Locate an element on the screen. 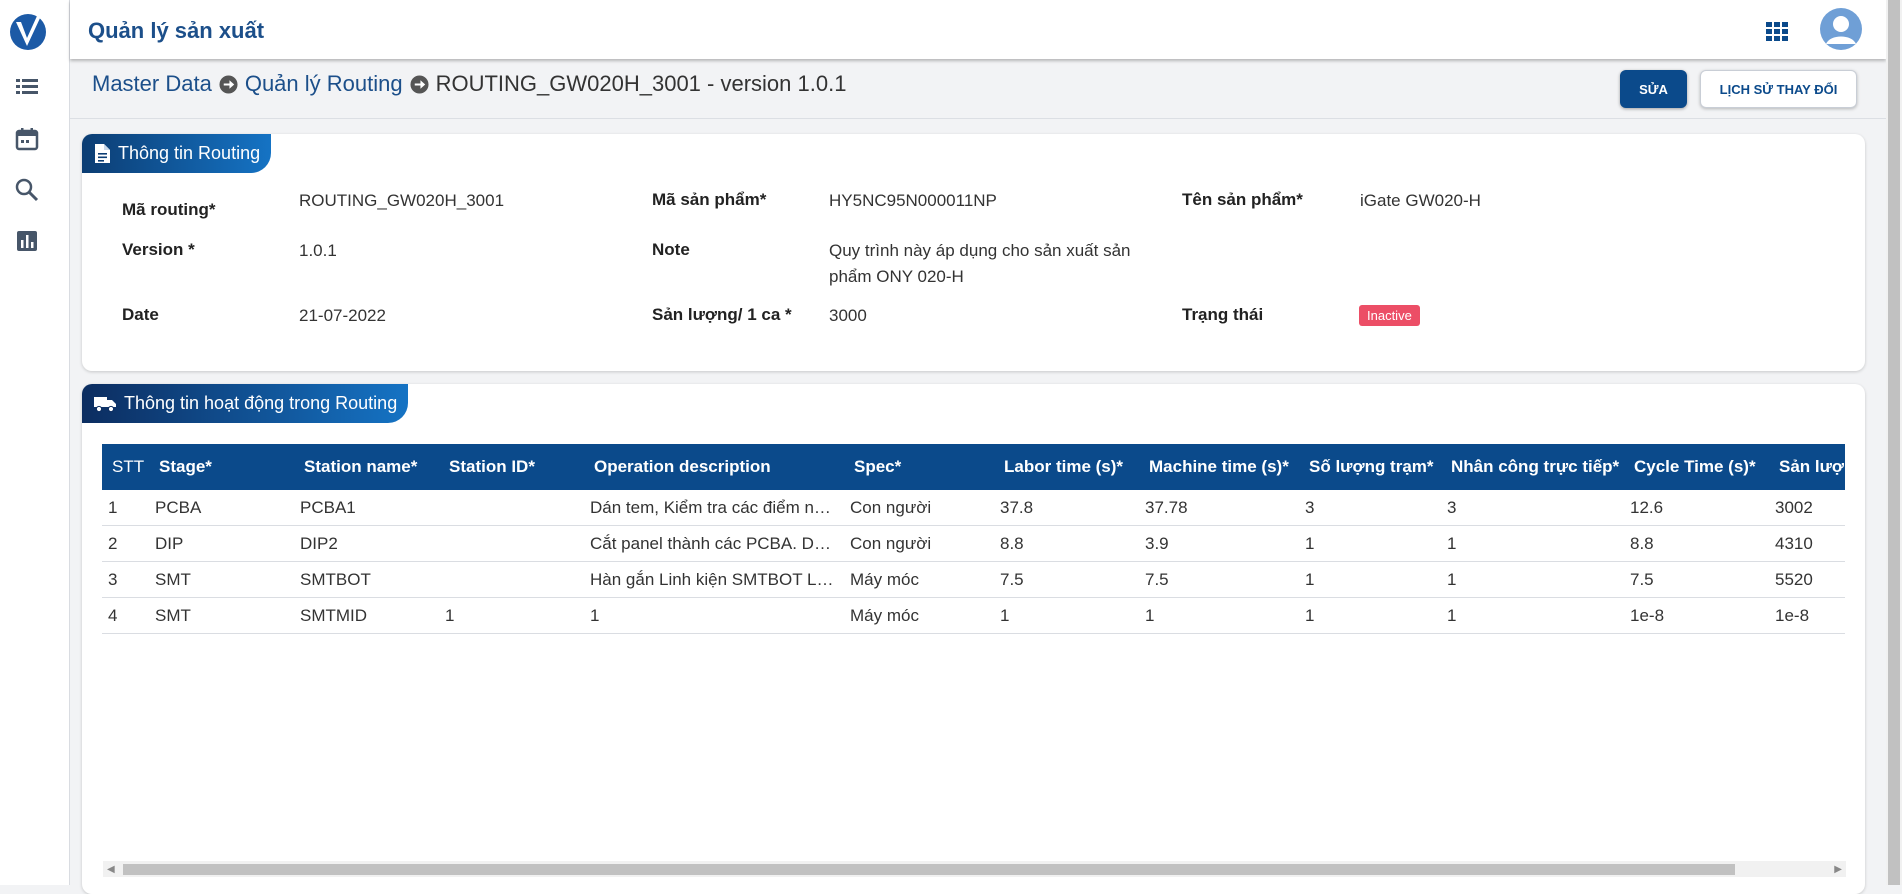  note-label: Note is located at coordinates (671, 249).